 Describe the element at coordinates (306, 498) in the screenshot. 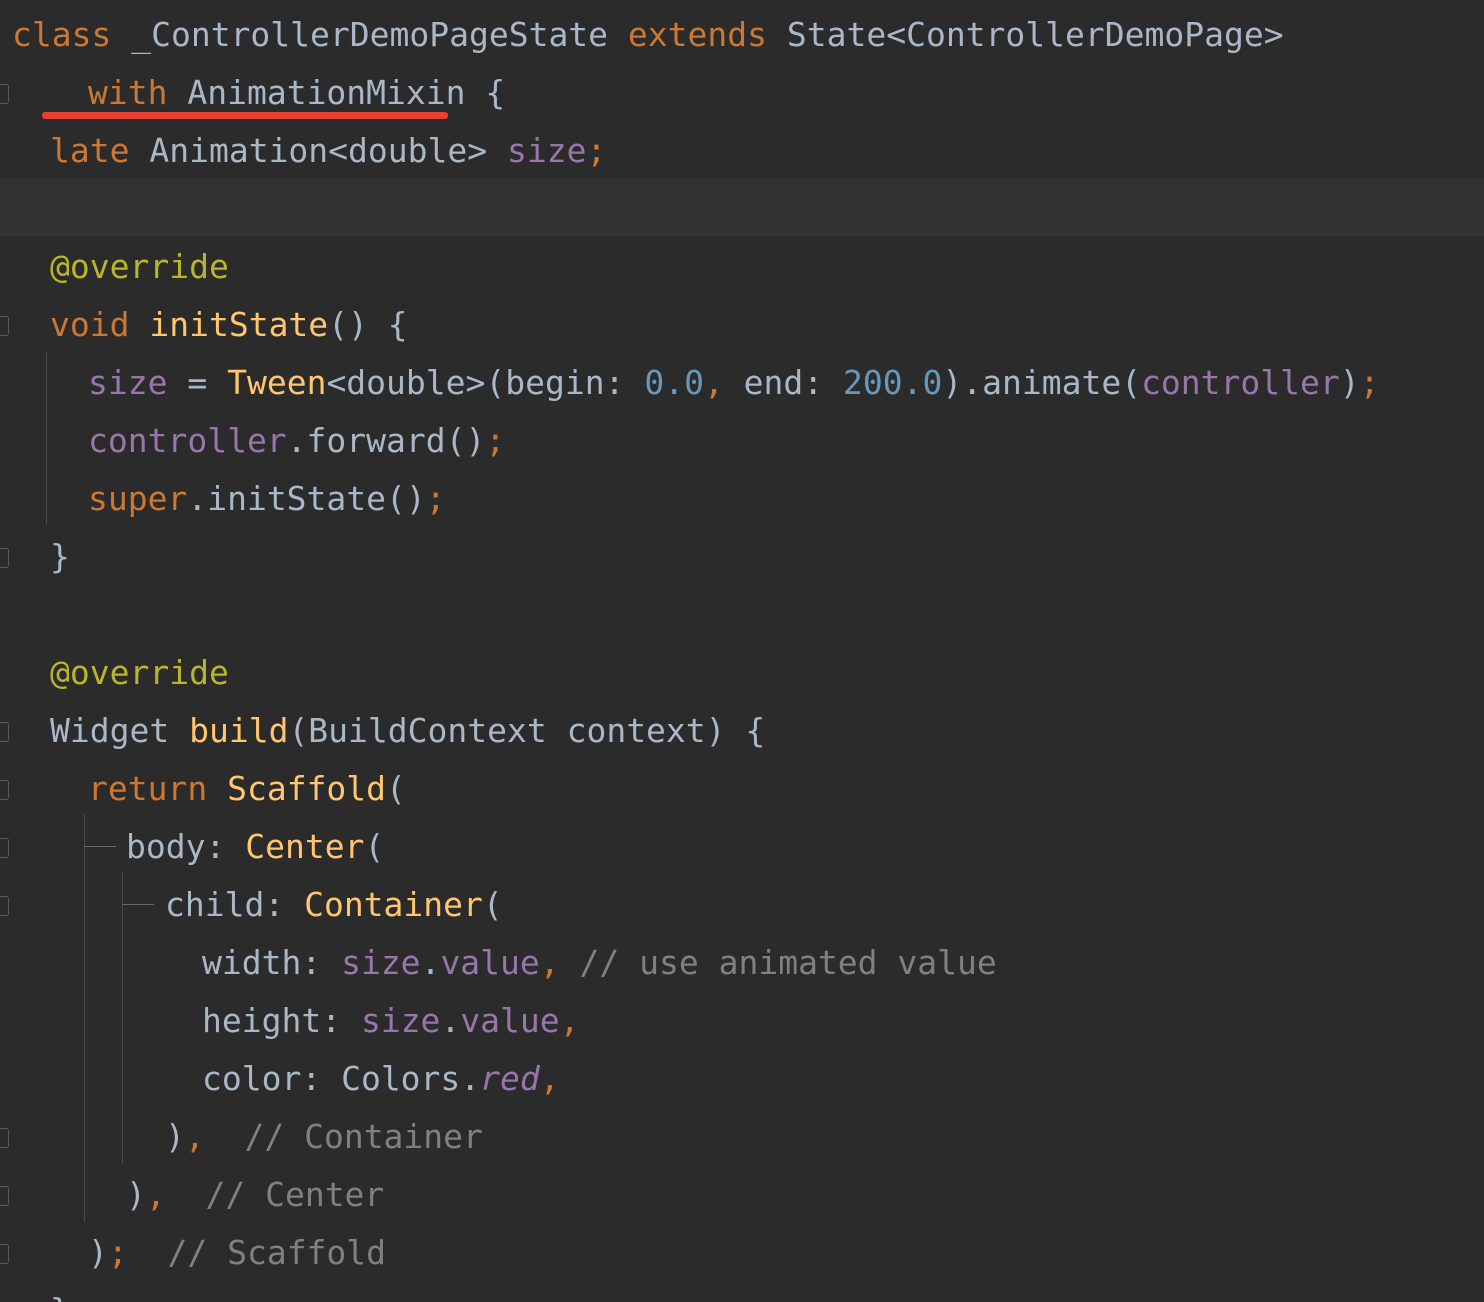

I see `method-call: .initState()` at that location.